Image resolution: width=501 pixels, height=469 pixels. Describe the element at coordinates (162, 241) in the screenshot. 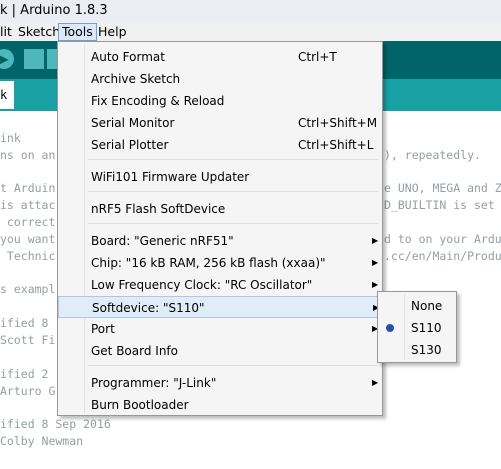

I see `menu-item-label: Board: "Generic nRF51"` at that location.